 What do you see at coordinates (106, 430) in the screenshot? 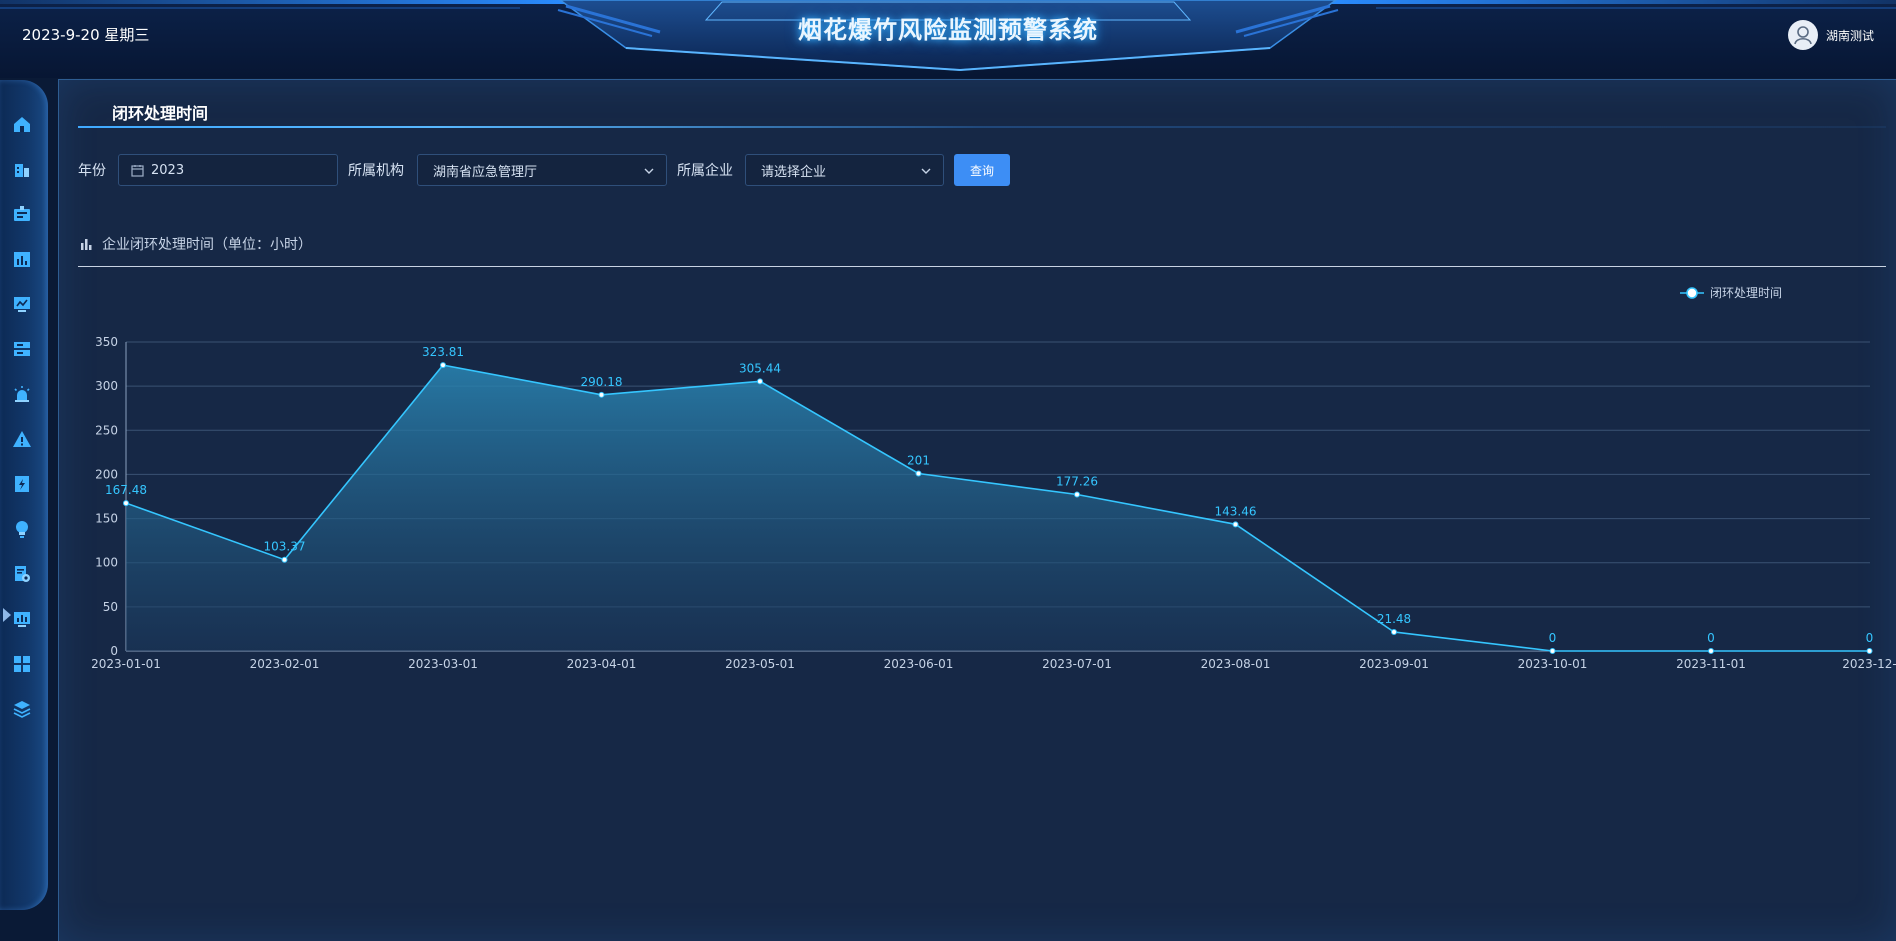
I see `y-tick-label: 250` at bounding box center [106, 430].